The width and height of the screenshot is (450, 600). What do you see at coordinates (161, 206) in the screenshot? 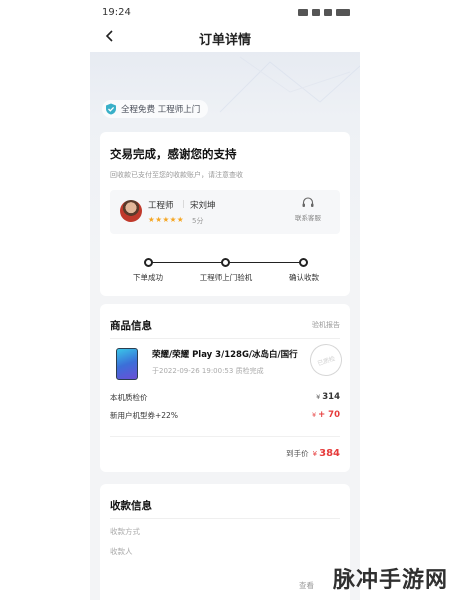
I see `engineer-role: 工程师` at bounding box center [161, 206].